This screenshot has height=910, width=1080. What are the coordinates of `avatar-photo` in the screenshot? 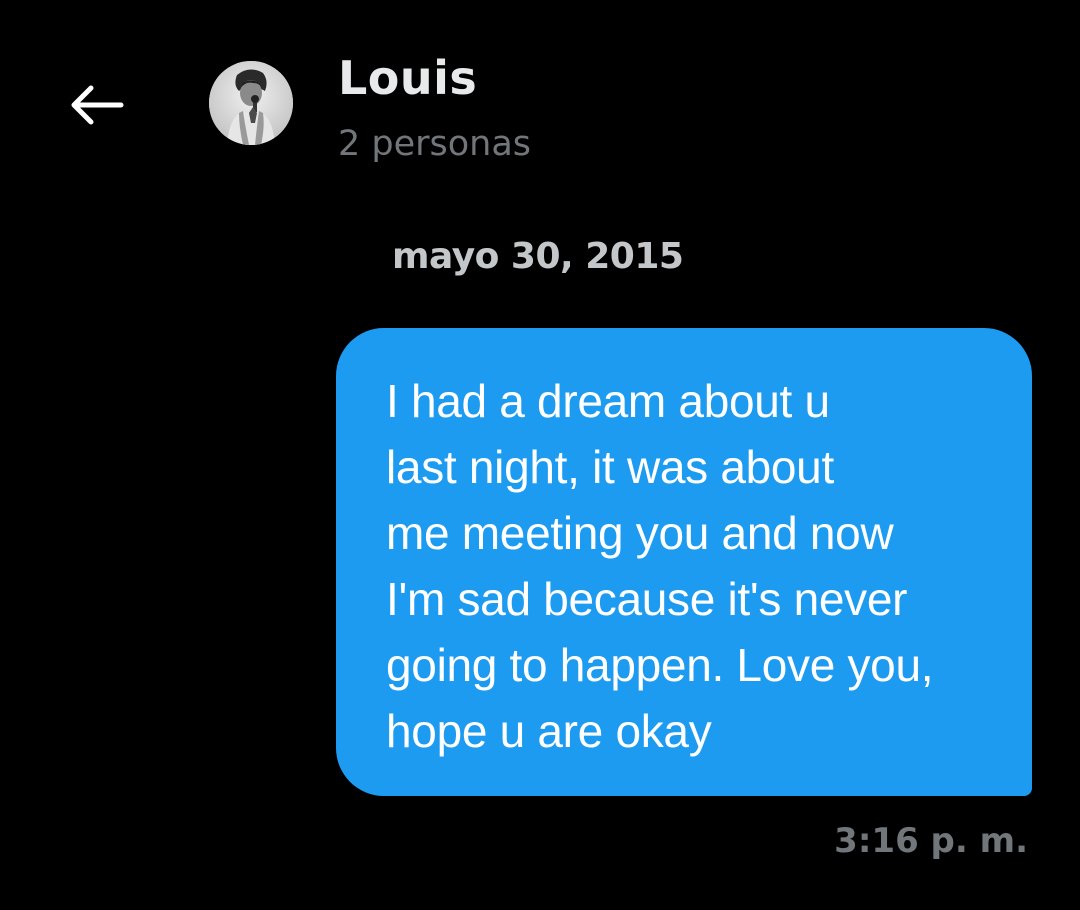 It's located at (251, 103).